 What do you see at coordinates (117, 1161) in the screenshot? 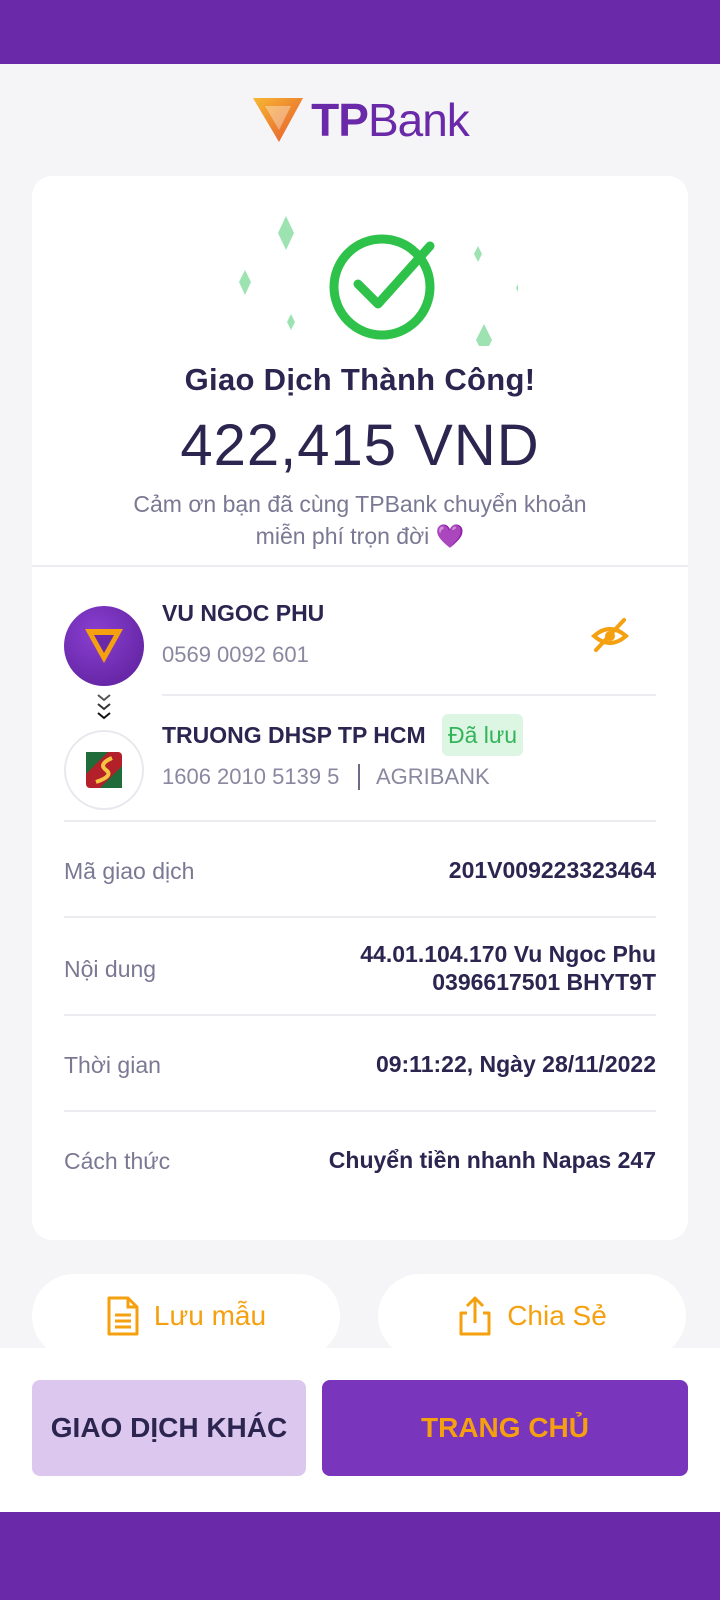
I see `method-label: Cách thức` at bounding box center [117, 1161].